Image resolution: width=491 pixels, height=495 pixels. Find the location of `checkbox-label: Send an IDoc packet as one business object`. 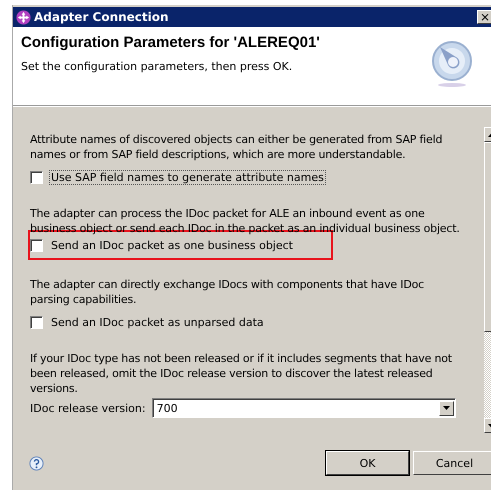

checkbox-label: Send an IDoc packet as one business object is located at coordinates (172, 245).